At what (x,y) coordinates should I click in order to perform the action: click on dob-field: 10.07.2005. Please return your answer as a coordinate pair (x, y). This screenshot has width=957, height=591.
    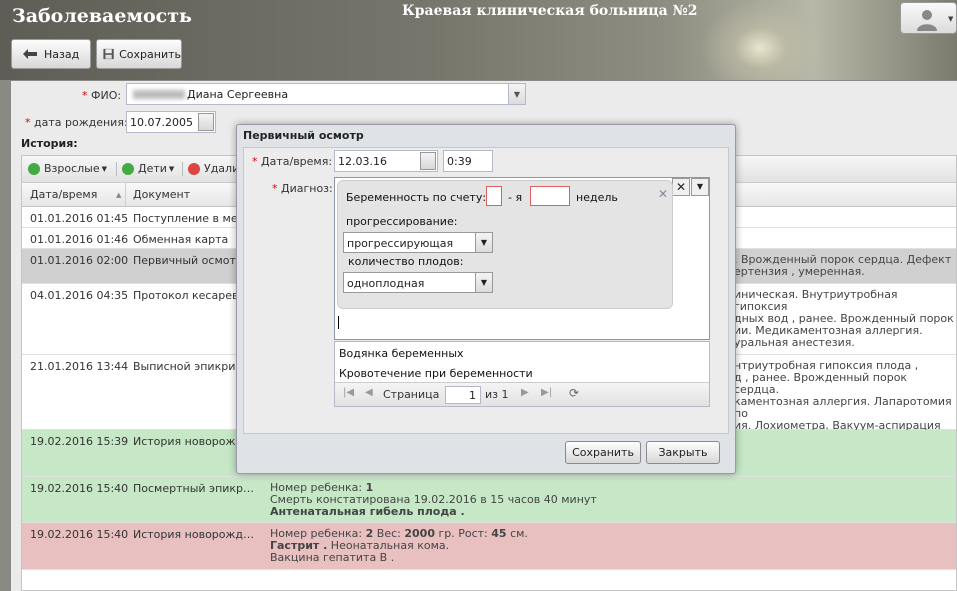
    Looking at the image, I should click on (171, 122).